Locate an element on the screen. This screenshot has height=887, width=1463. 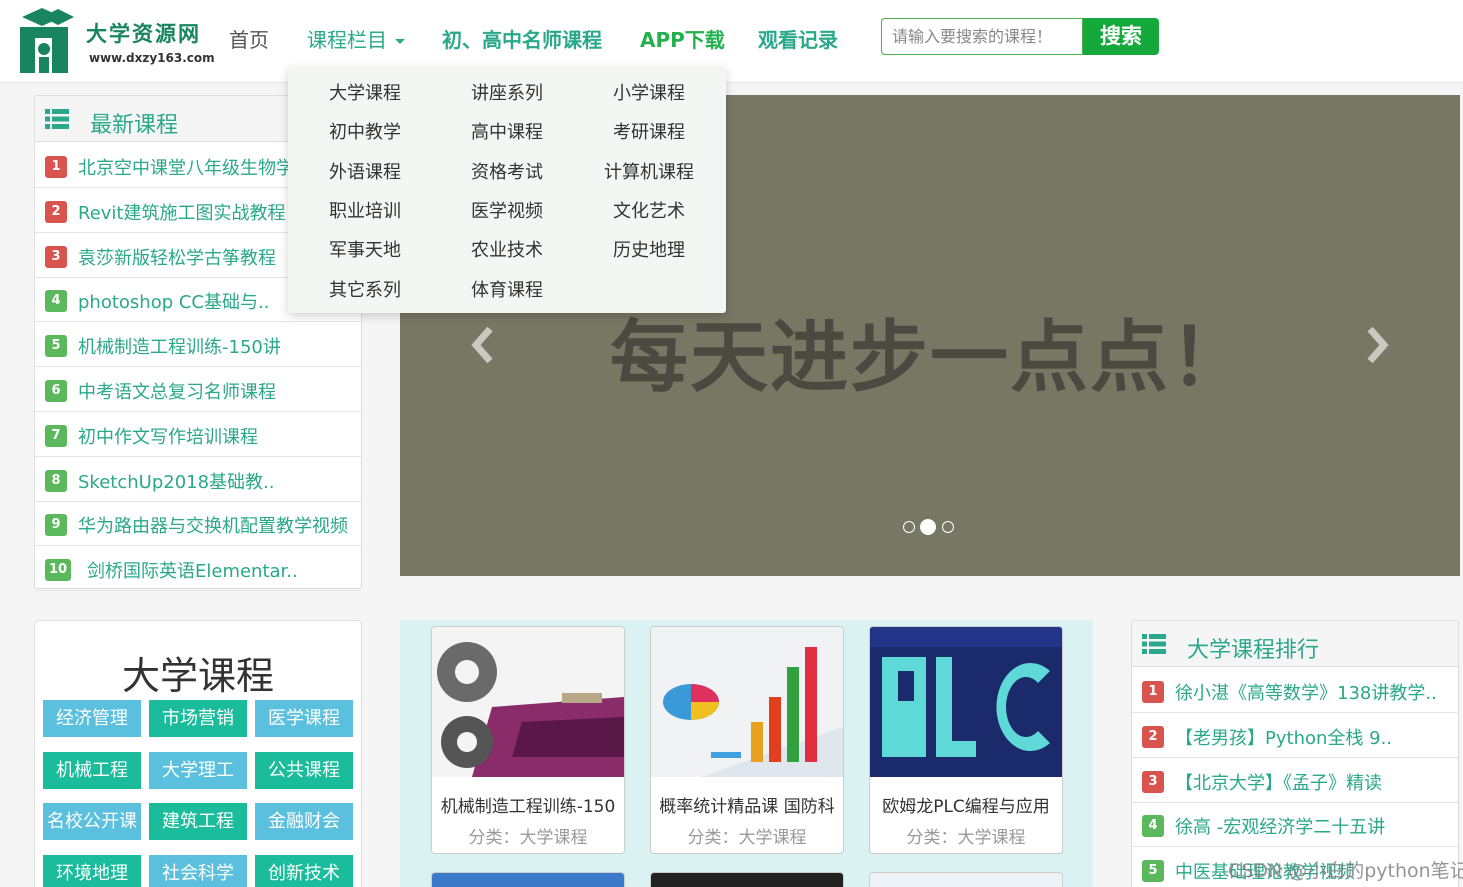
nav-categories-label: 课程栏目 is located at coordinates (347, 40).